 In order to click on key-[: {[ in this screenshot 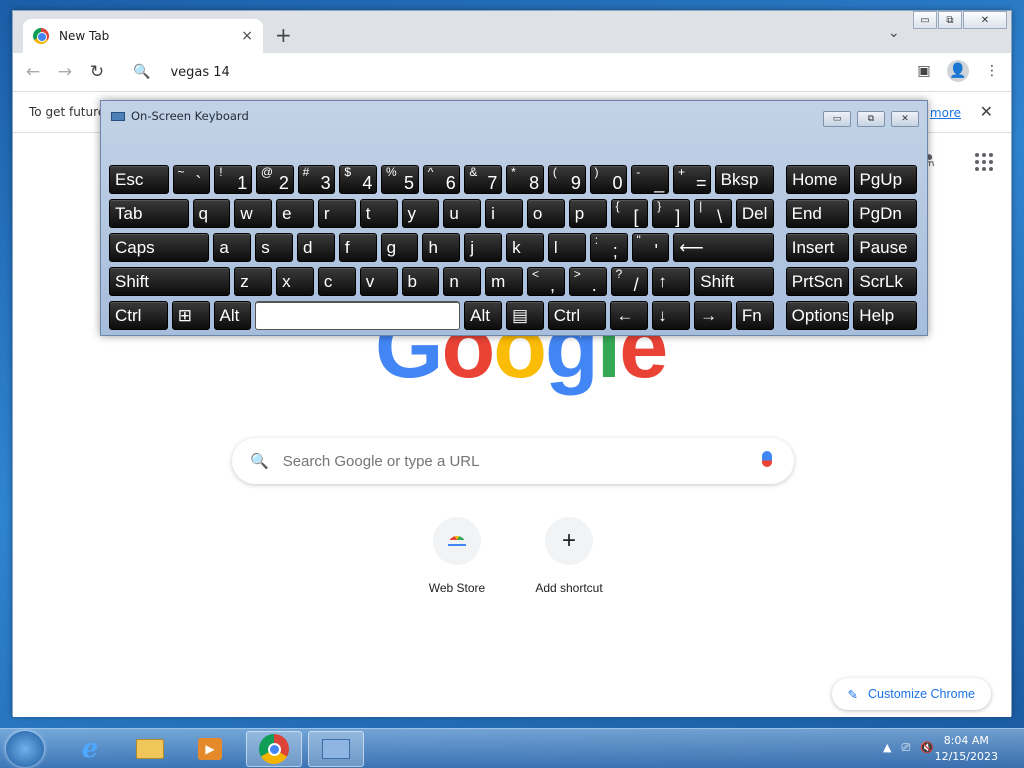, I will do `click(629, 213)`.